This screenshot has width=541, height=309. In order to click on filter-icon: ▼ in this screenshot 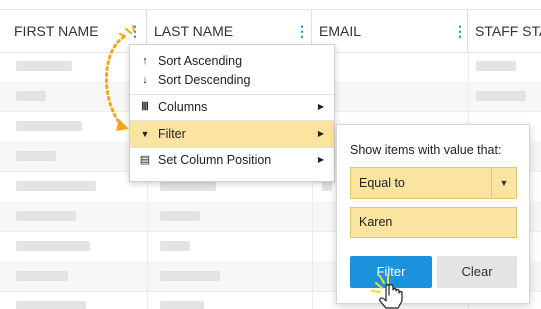, I will do `click(145, 134)`.